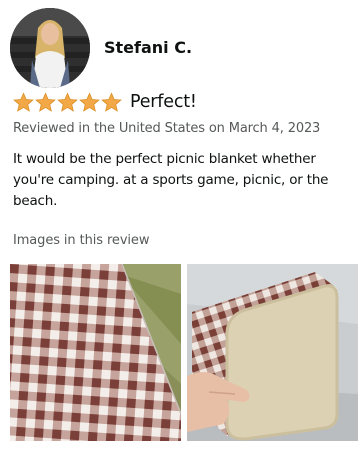  I want to click on reviewer-avatar, so click(50, 48).